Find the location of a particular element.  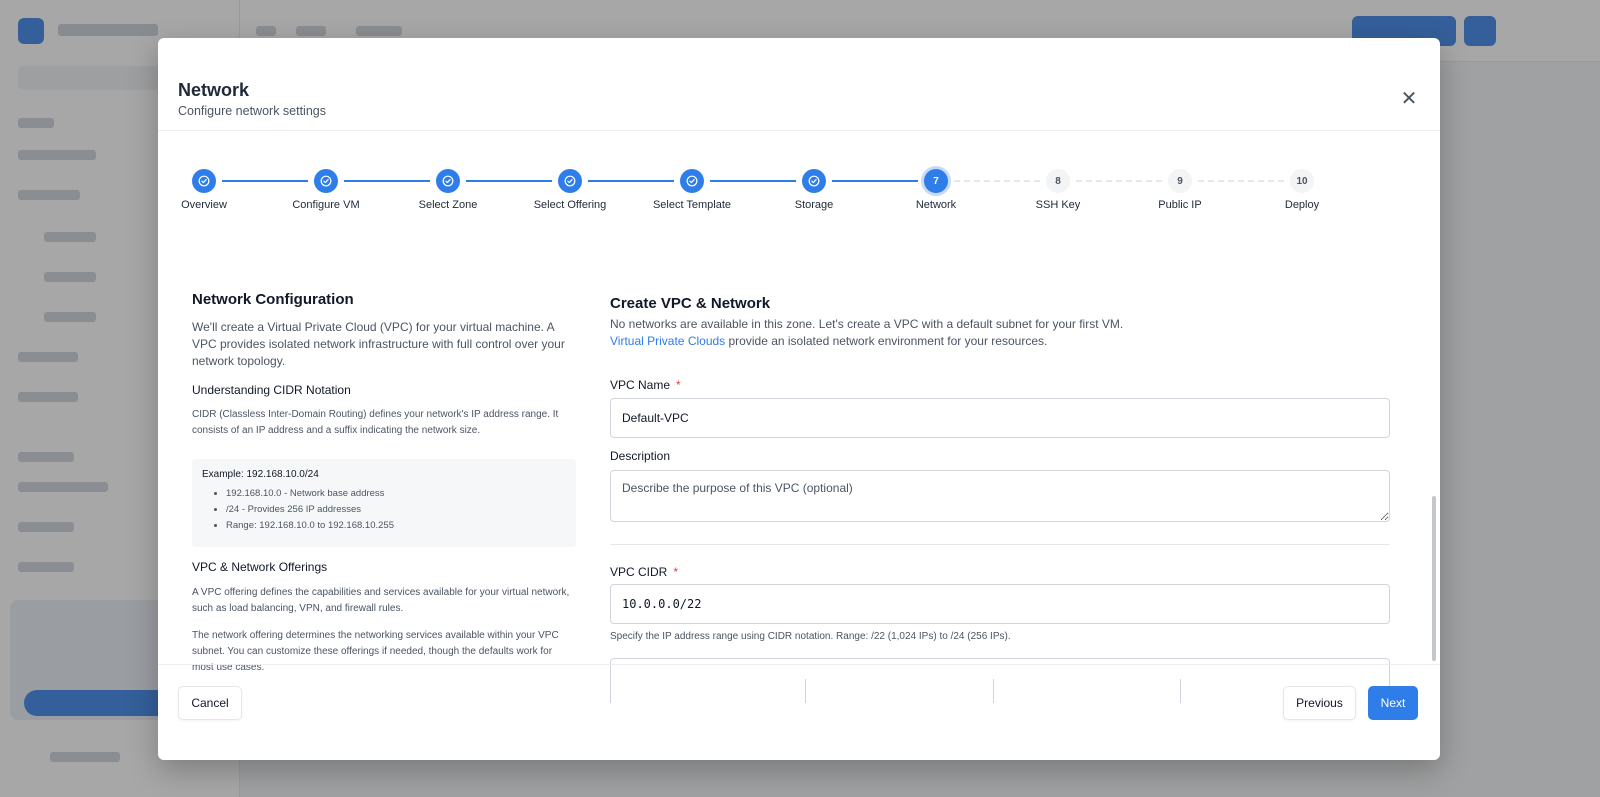

step-ssh-key: 8 SSH Key is located at coordinates (1058, 191).